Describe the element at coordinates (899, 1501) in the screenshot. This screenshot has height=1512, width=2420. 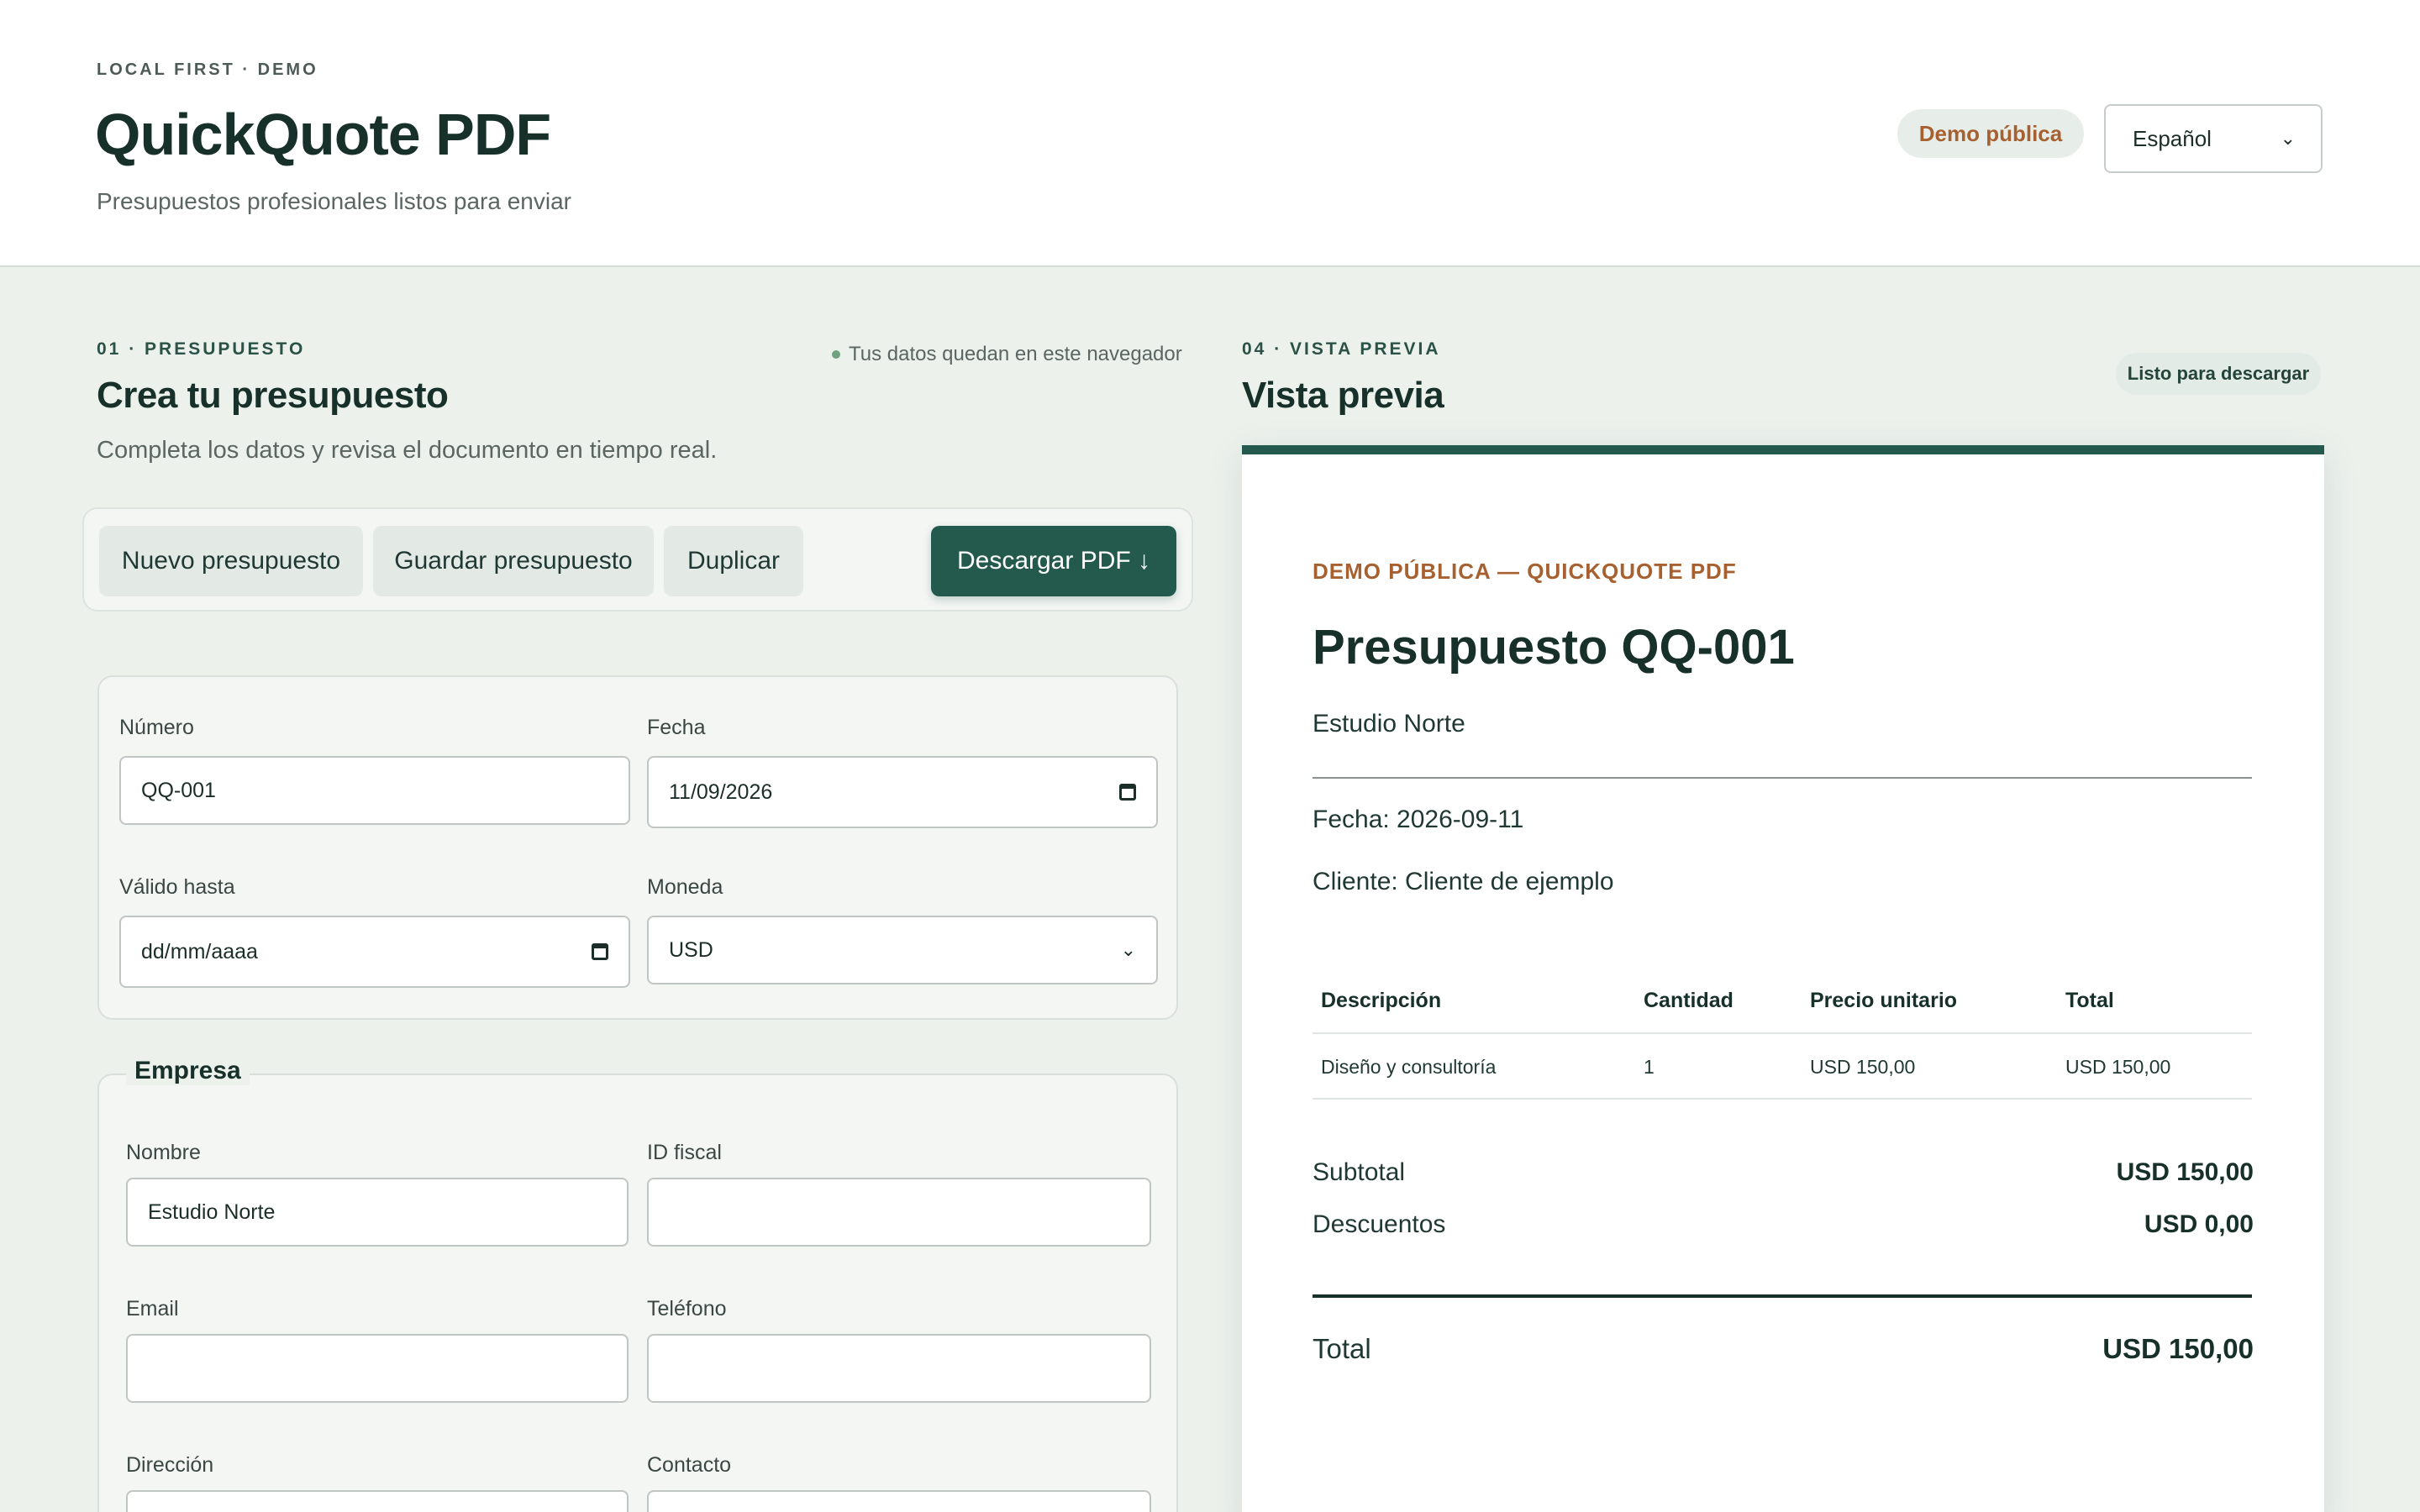
I see `contact-input` at that location.